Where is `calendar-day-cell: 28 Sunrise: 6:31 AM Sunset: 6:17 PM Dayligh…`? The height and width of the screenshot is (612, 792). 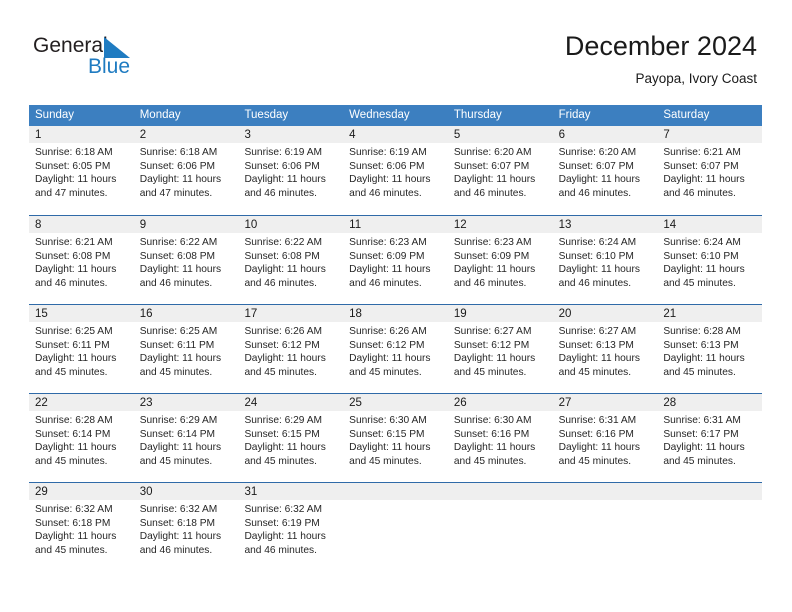 calendar-day-cell: 28 Sunrise: 6:31 AM Sunset: 6:17 PM Dayligh… is located at coordinates (709, 438).